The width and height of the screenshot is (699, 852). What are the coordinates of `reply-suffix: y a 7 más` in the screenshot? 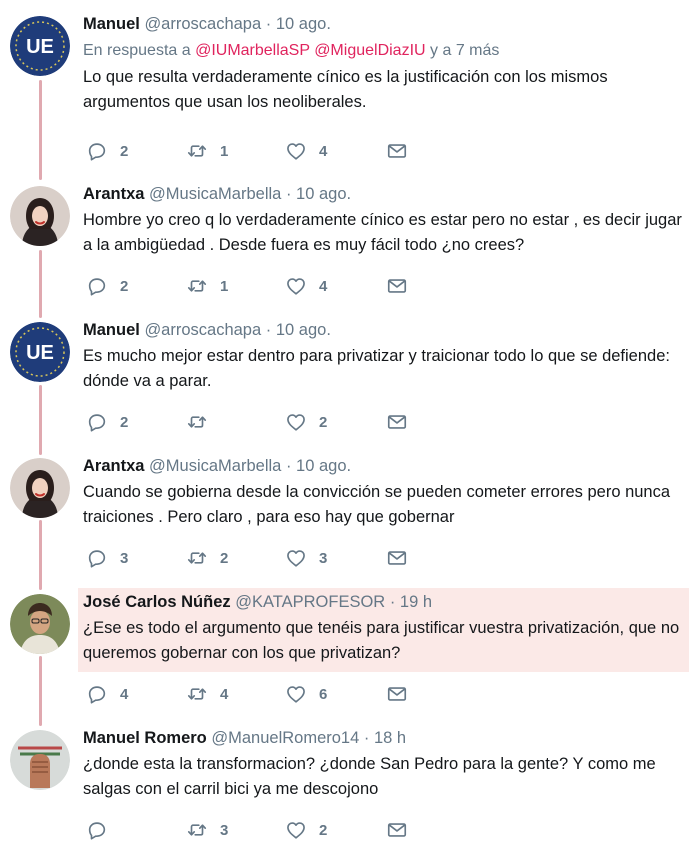 It's located at (464, 50).